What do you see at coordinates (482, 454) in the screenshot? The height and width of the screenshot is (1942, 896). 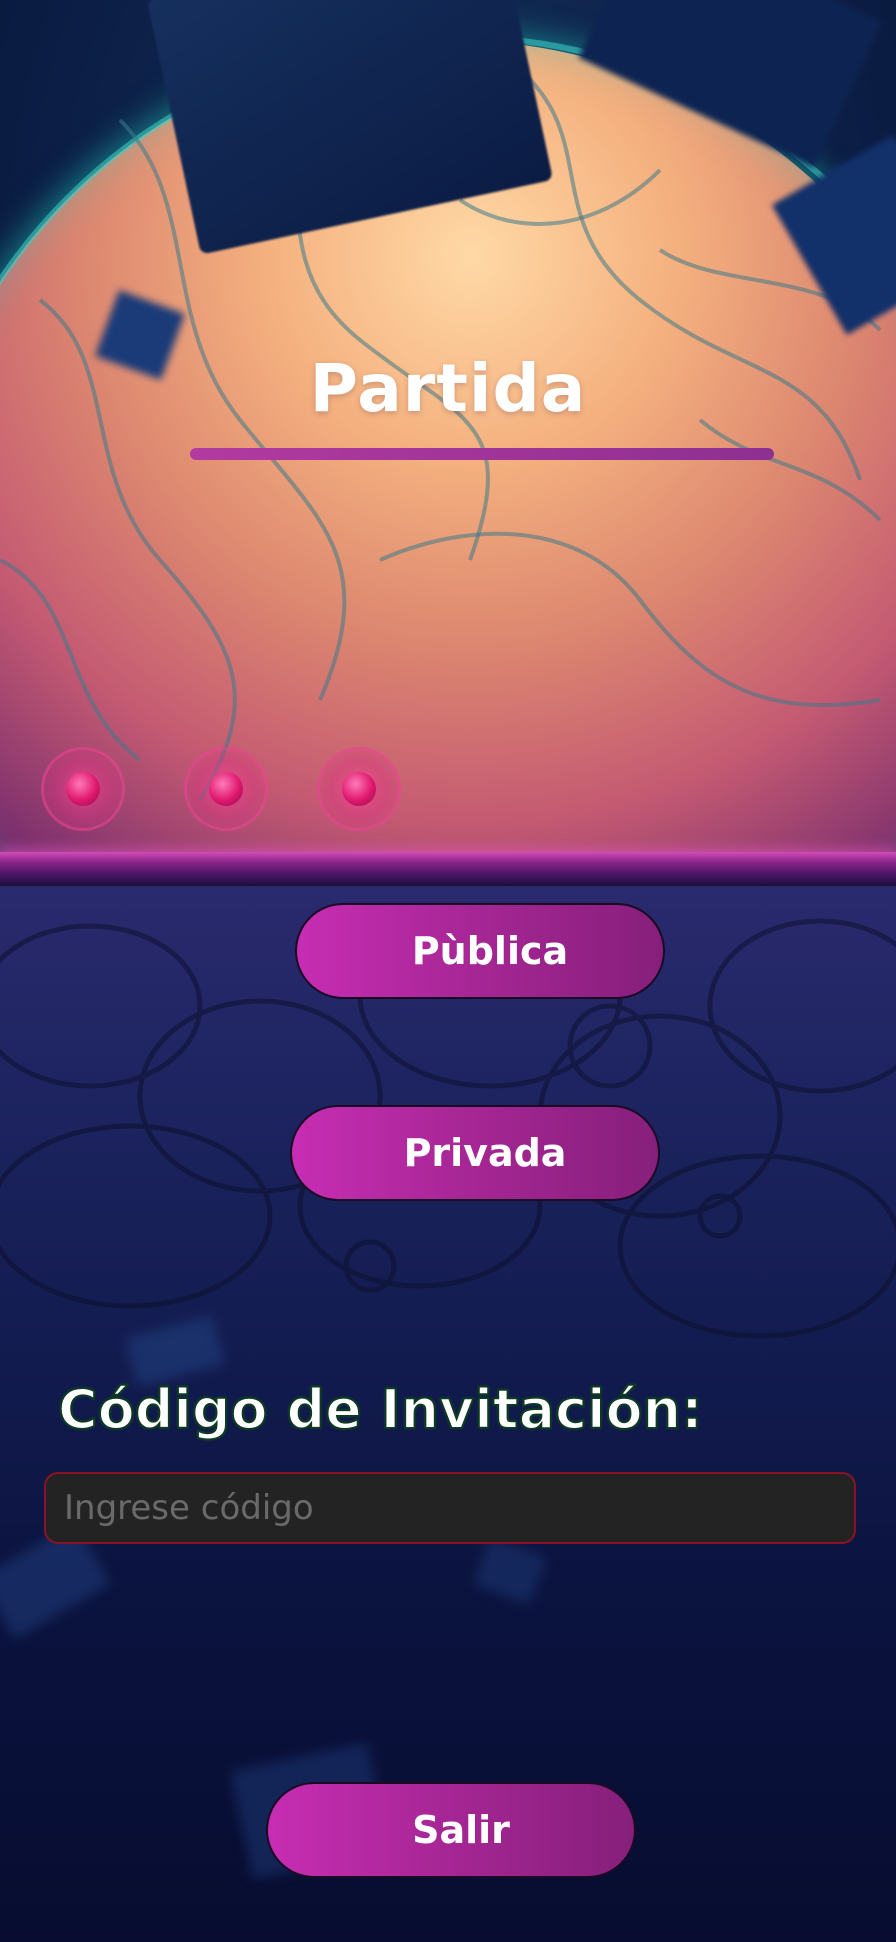 I see `title-underline` at bounding box center [482, 454].